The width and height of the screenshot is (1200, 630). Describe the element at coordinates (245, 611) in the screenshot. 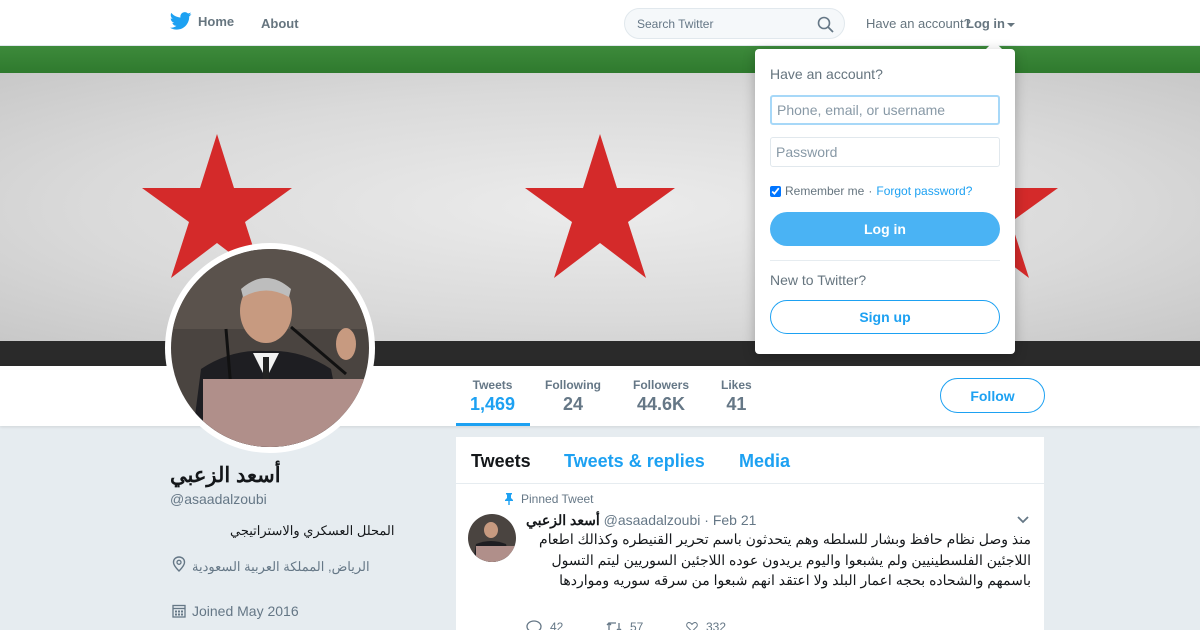

I see `profile-joined-date: Joined May 2016` at that location.